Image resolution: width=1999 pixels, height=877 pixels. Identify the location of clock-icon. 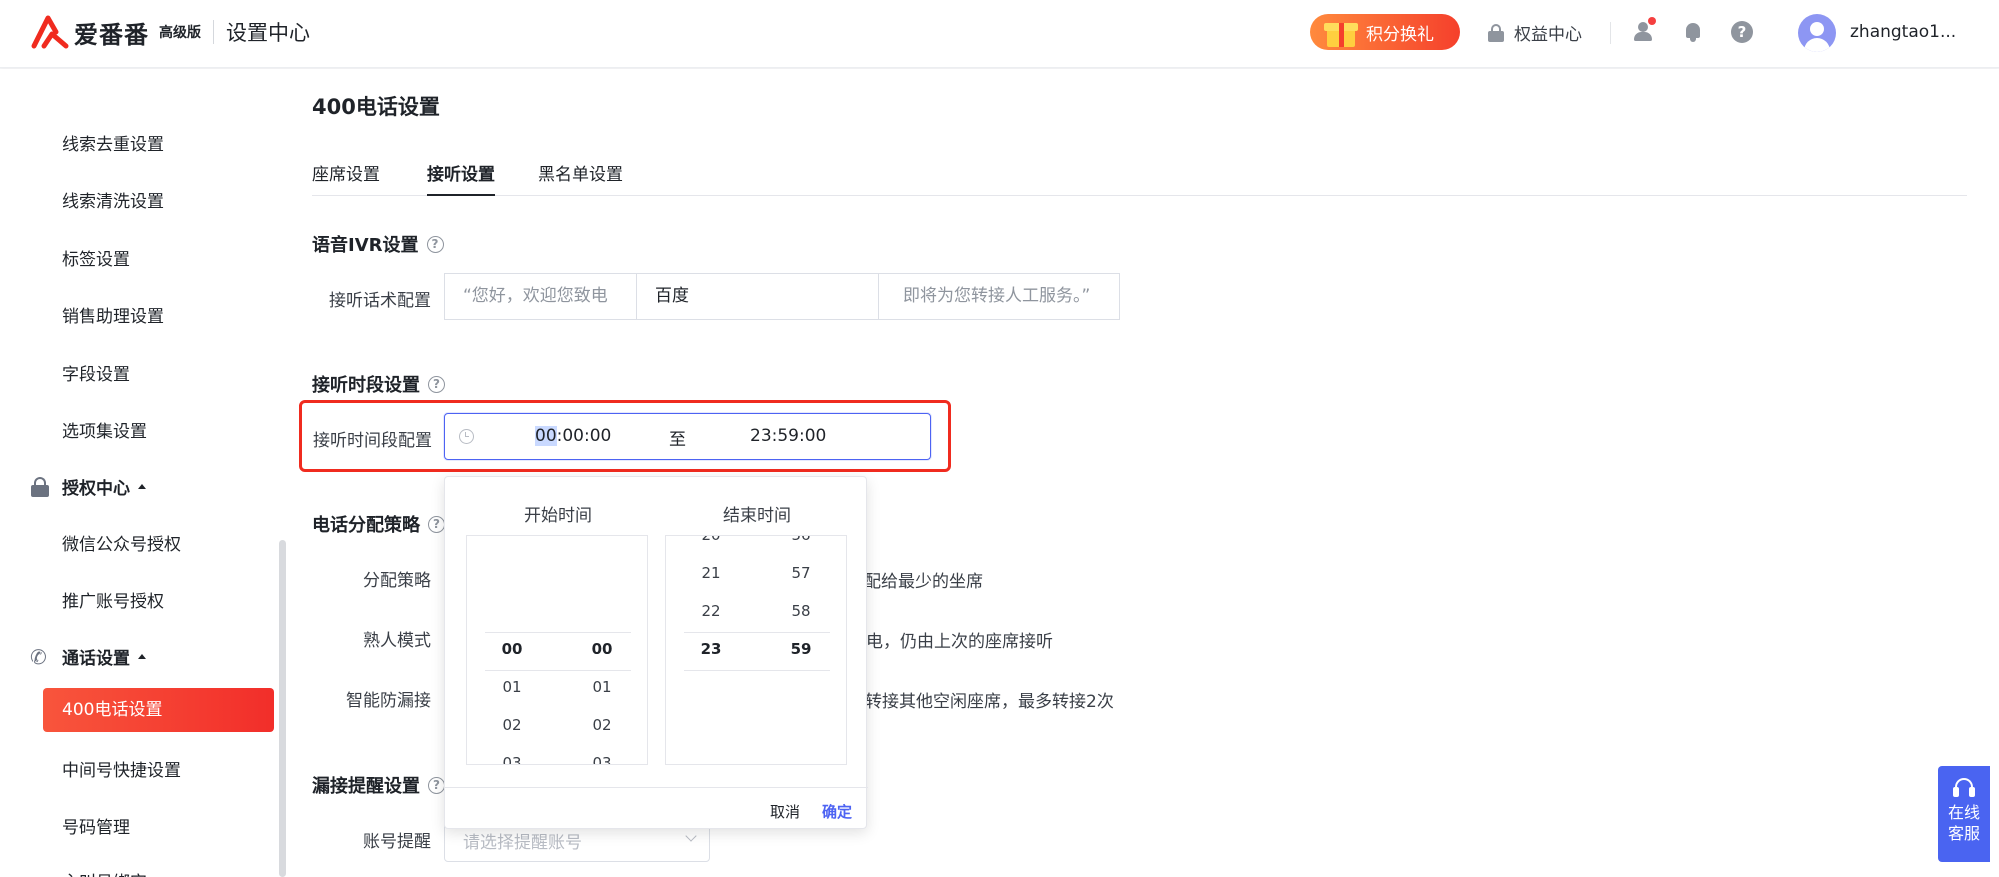
(466, 436).